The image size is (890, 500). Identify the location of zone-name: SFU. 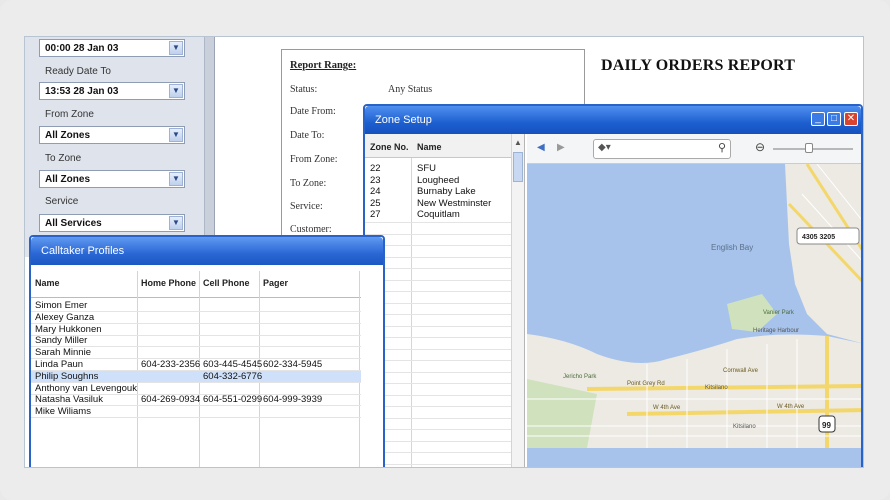
(426, 168).